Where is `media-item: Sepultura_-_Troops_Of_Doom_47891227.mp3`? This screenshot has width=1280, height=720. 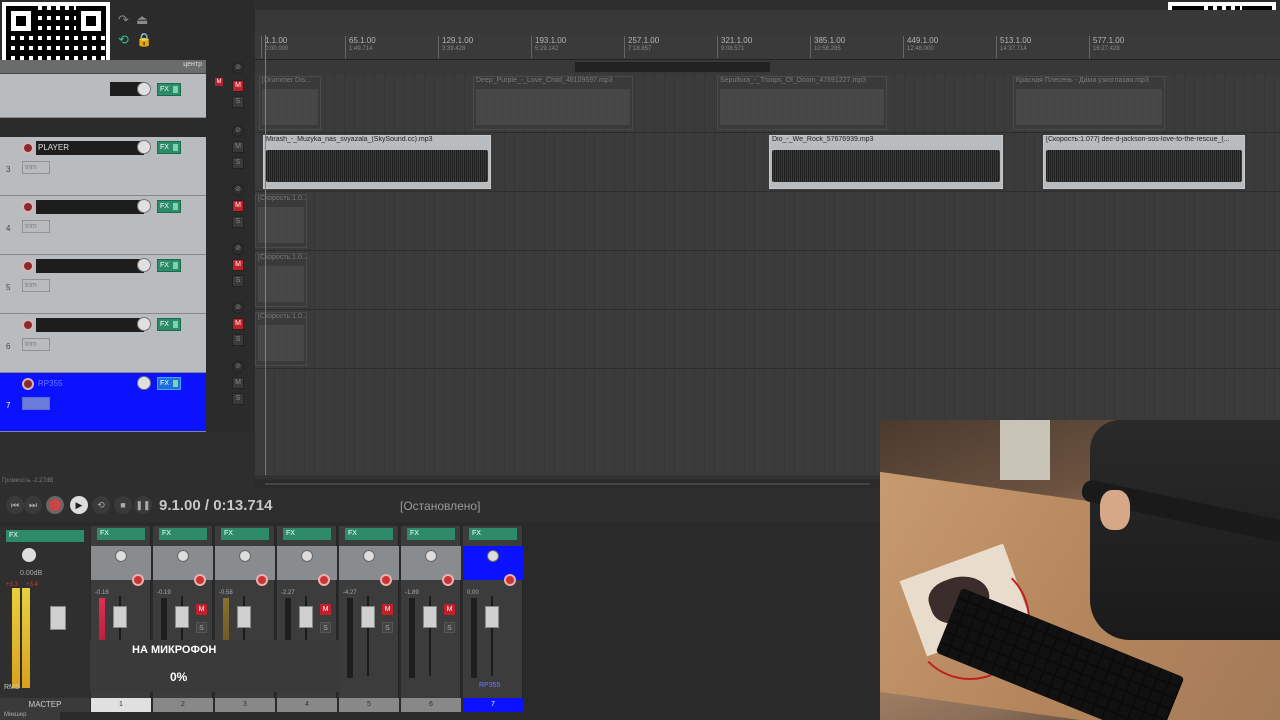
media-item: Sepultura_-_Troops_Of_Doom_47891227.mp3 is located at coordinates (802, 103).